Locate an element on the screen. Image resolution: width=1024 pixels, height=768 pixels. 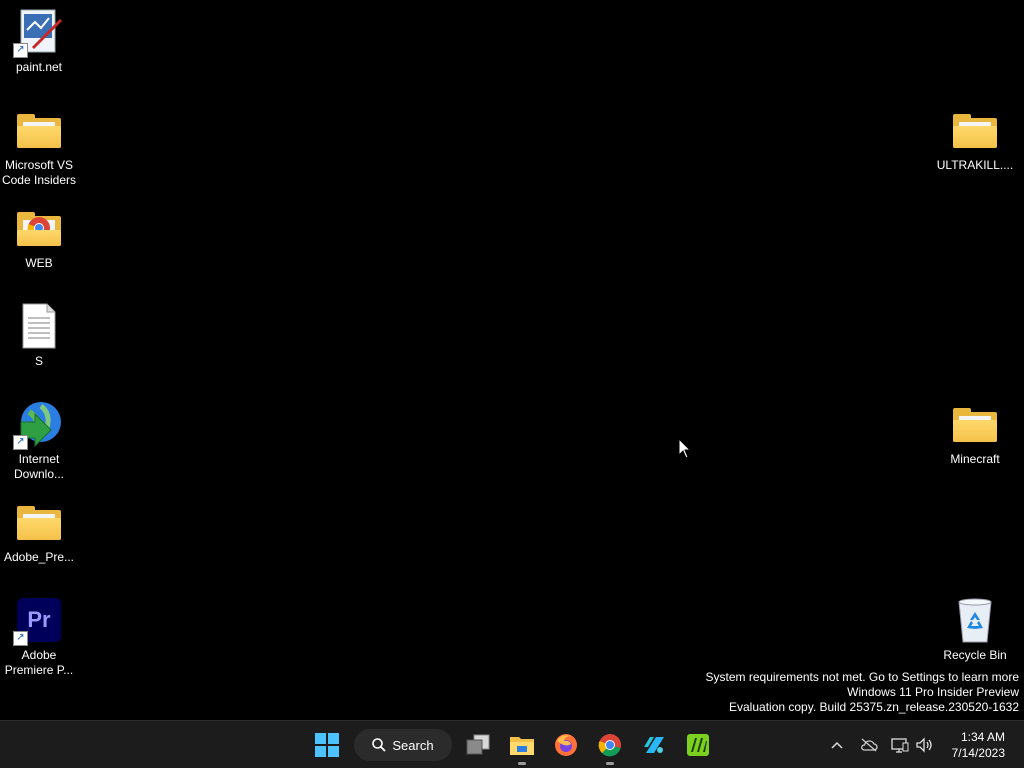
speaker-icon is located at coordinates (924, 745).